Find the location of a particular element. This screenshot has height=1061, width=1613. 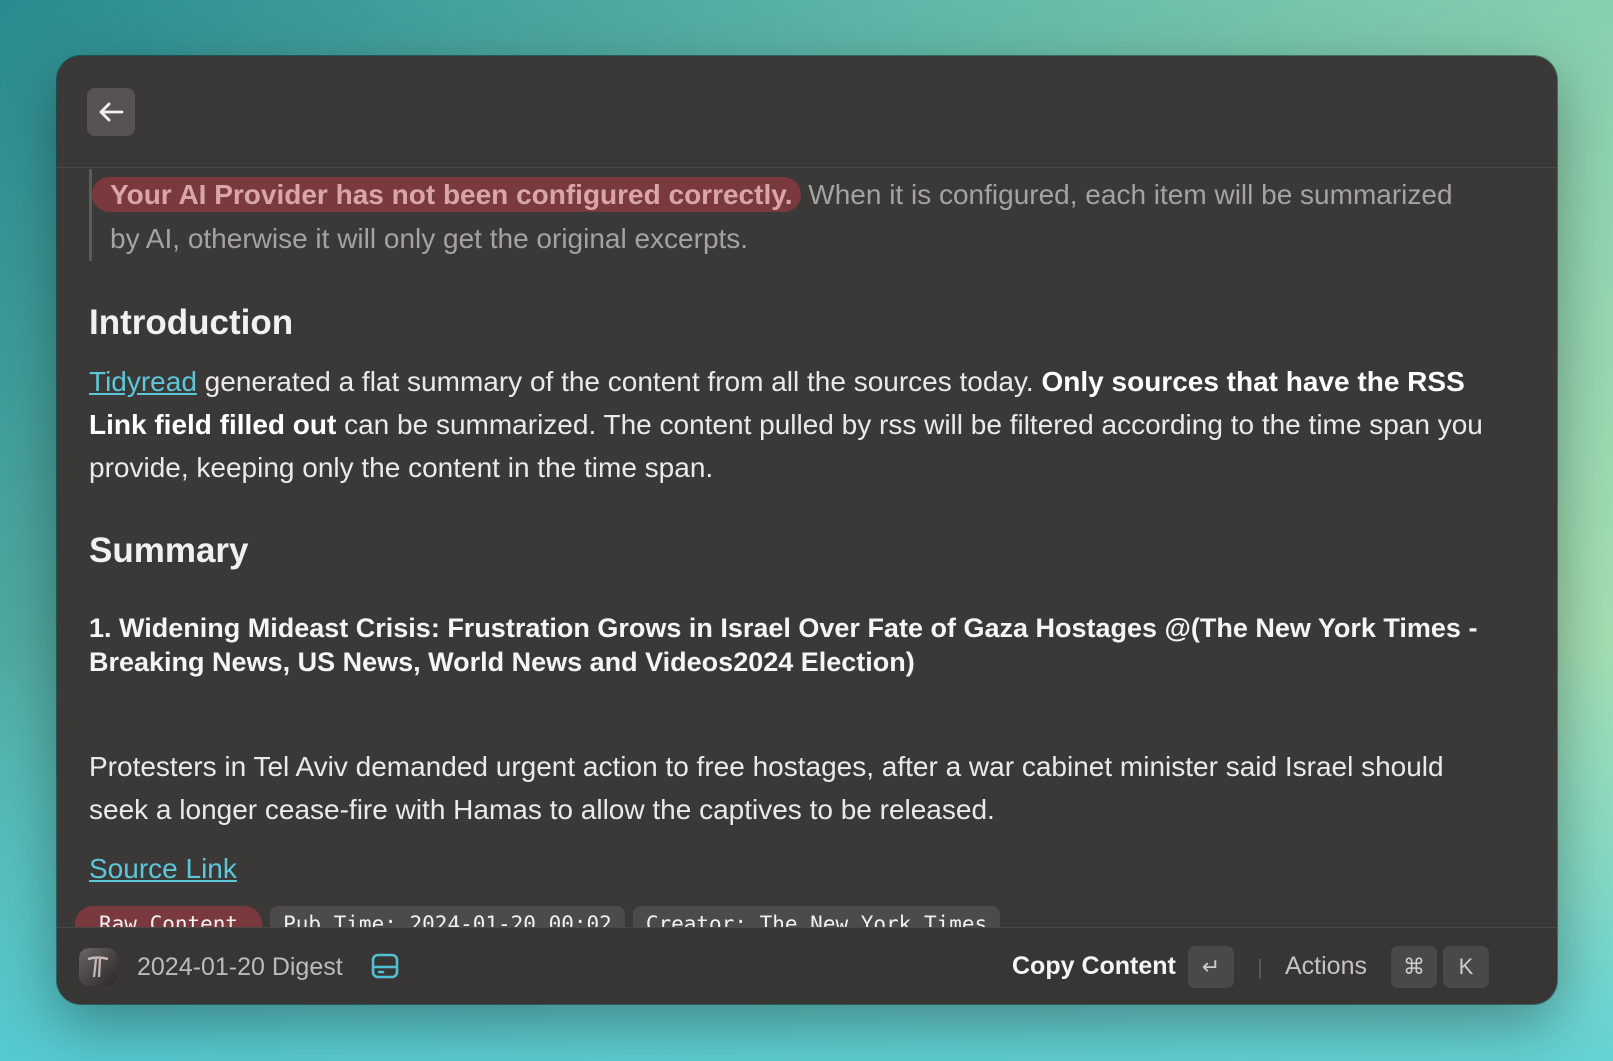

enter-key-hint: ↵ is located at coordinates (1211, 967).